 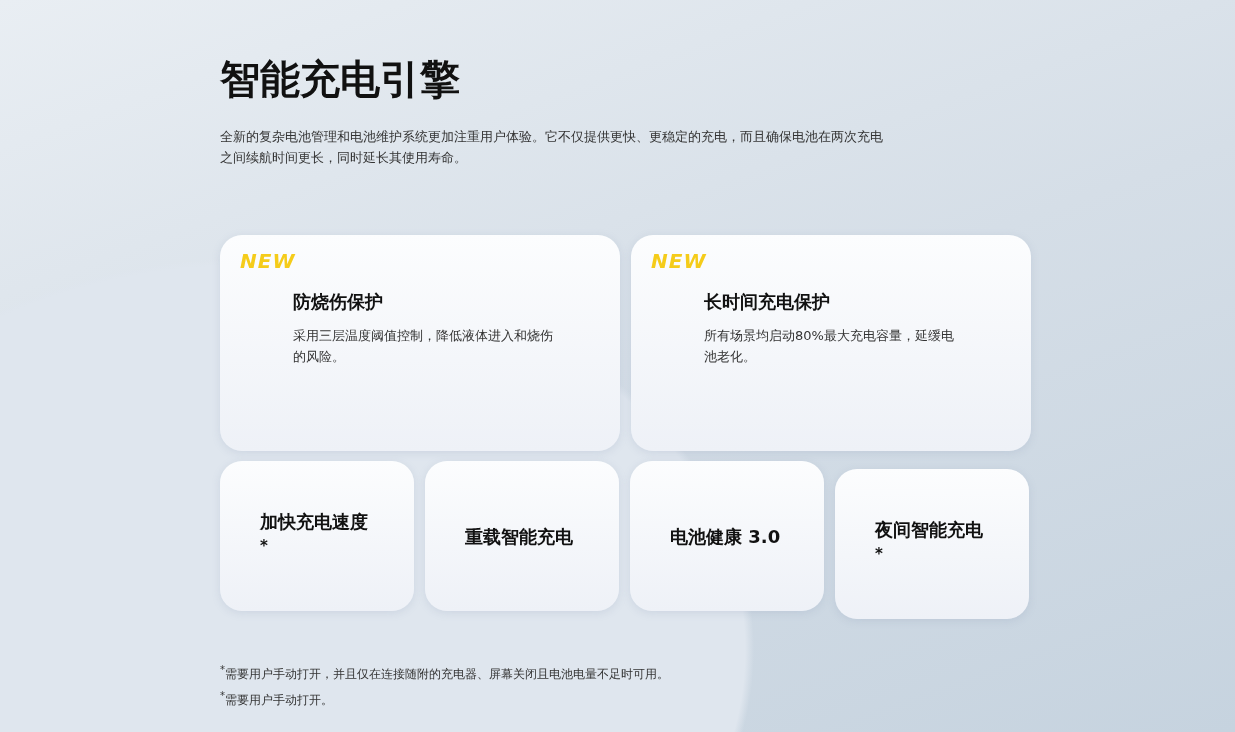 I want to click on intro-paragraph: 全新的复杂电池管理和电池维护系统更加注重用户体验。它不仅提供更快、更稳定的充电，而且确保电池在两次充电之间续航时间更长，同时延长其使用寿命。, so click(x=552, y=147).